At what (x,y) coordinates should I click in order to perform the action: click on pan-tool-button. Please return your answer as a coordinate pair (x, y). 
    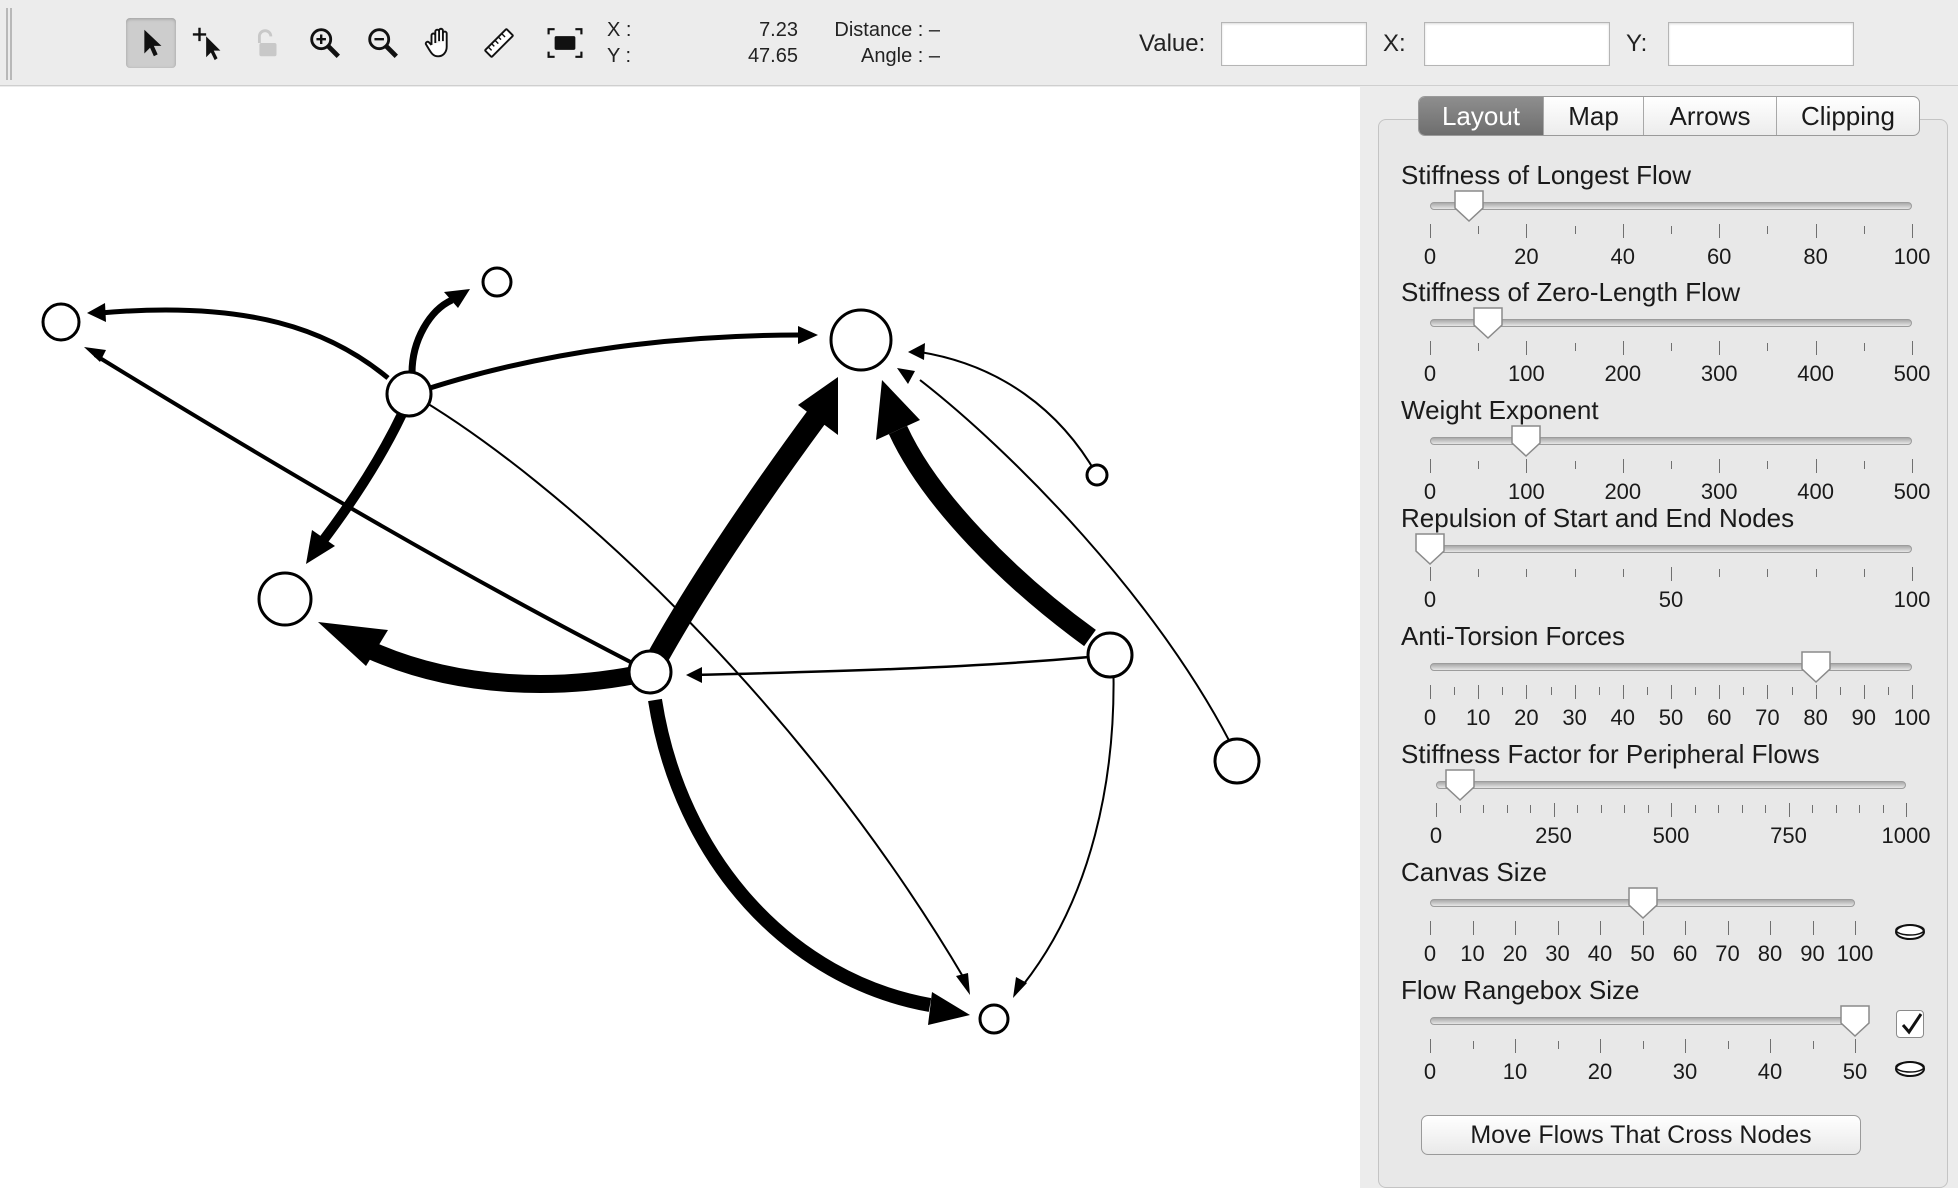
    Looking at the image, I should click on (441, 43).